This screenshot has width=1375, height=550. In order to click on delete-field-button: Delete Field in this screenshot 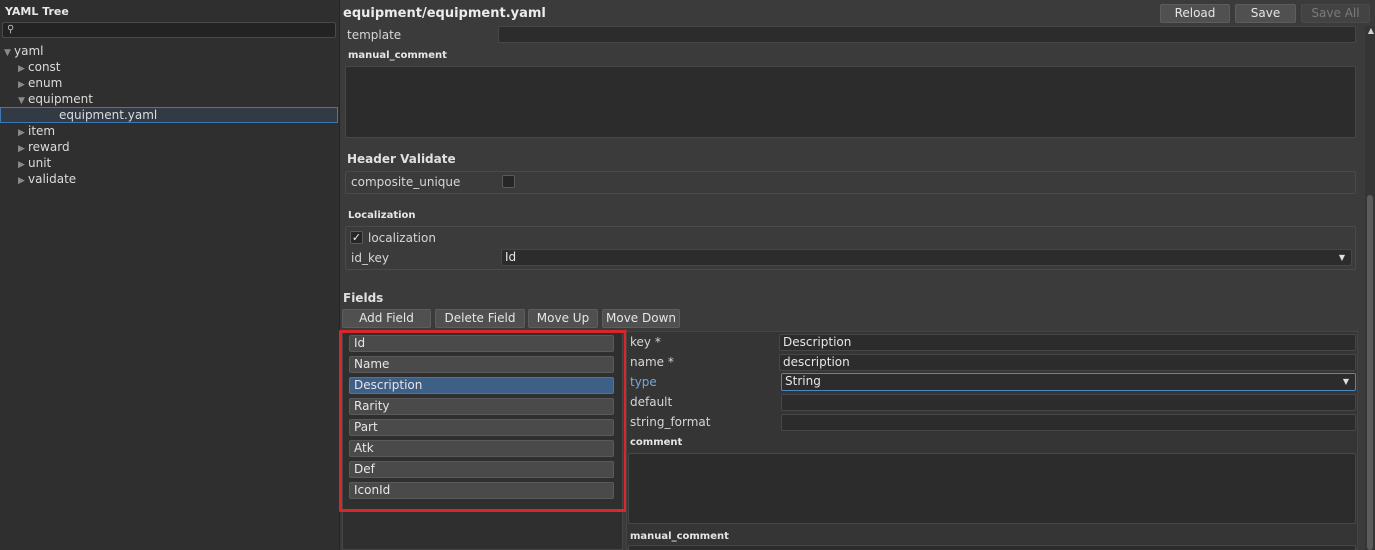, I will do `click(480, 318)`.